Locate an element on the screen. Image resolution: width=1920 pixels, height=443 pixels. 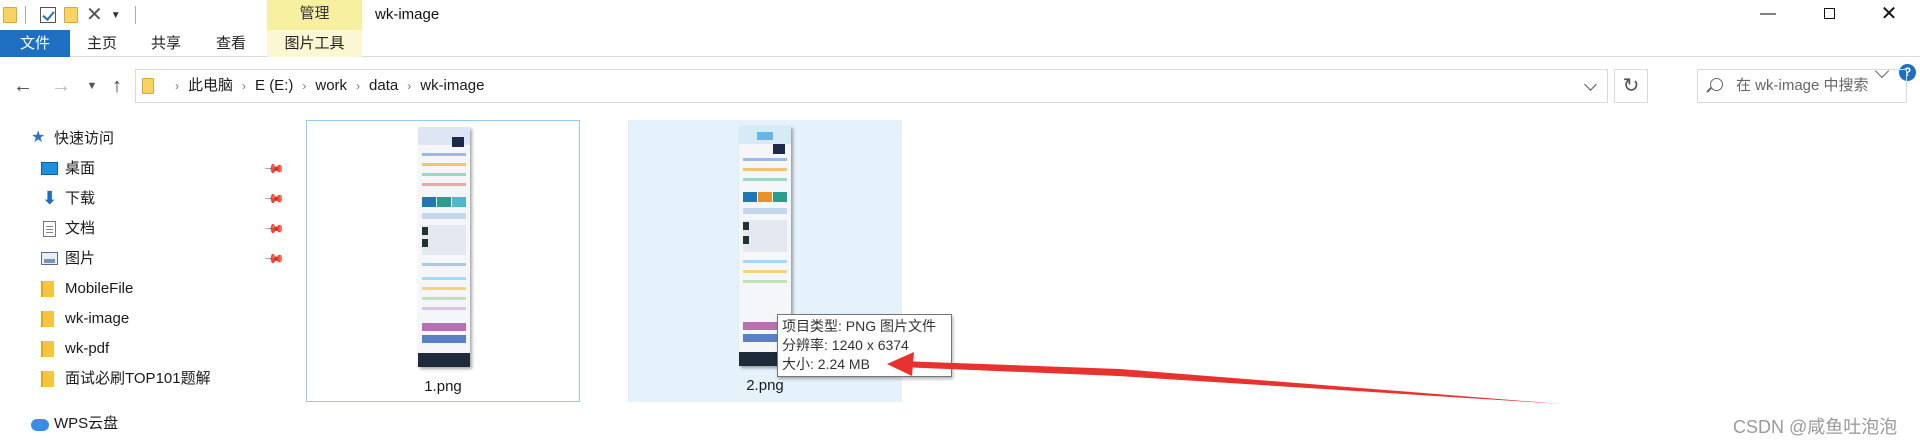
sidebar-item-wk-image: wk-image is located at coordinates (143, 319).